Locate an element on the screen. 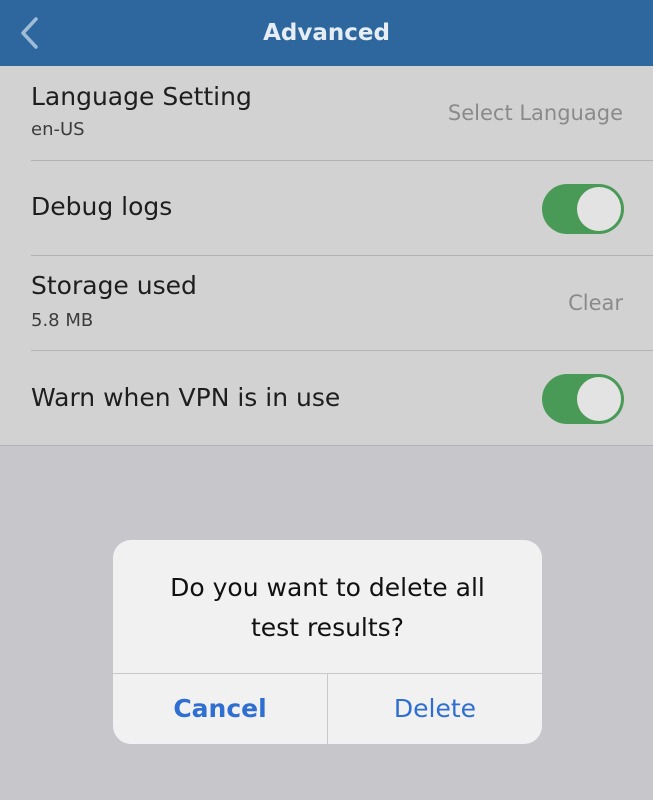  debug-logs-title: Debug logs is located at coordinates (102, 206).